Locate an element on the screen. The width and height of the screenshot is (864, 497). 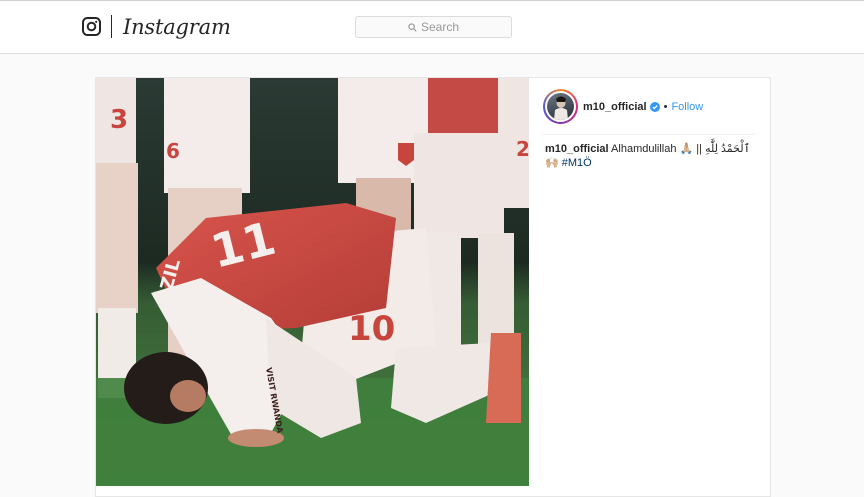
logo-divider is located at coordinates (111, 26).